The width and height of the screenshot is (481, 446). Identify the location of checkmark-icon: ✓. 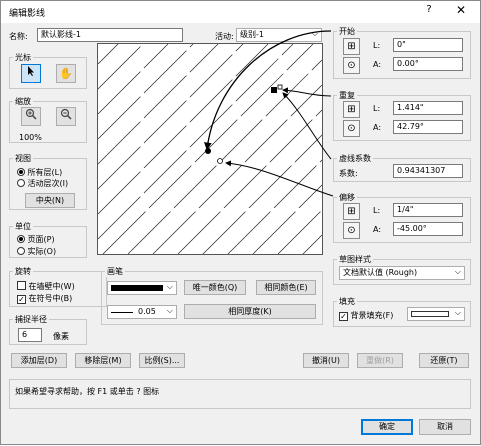
(343, 316).